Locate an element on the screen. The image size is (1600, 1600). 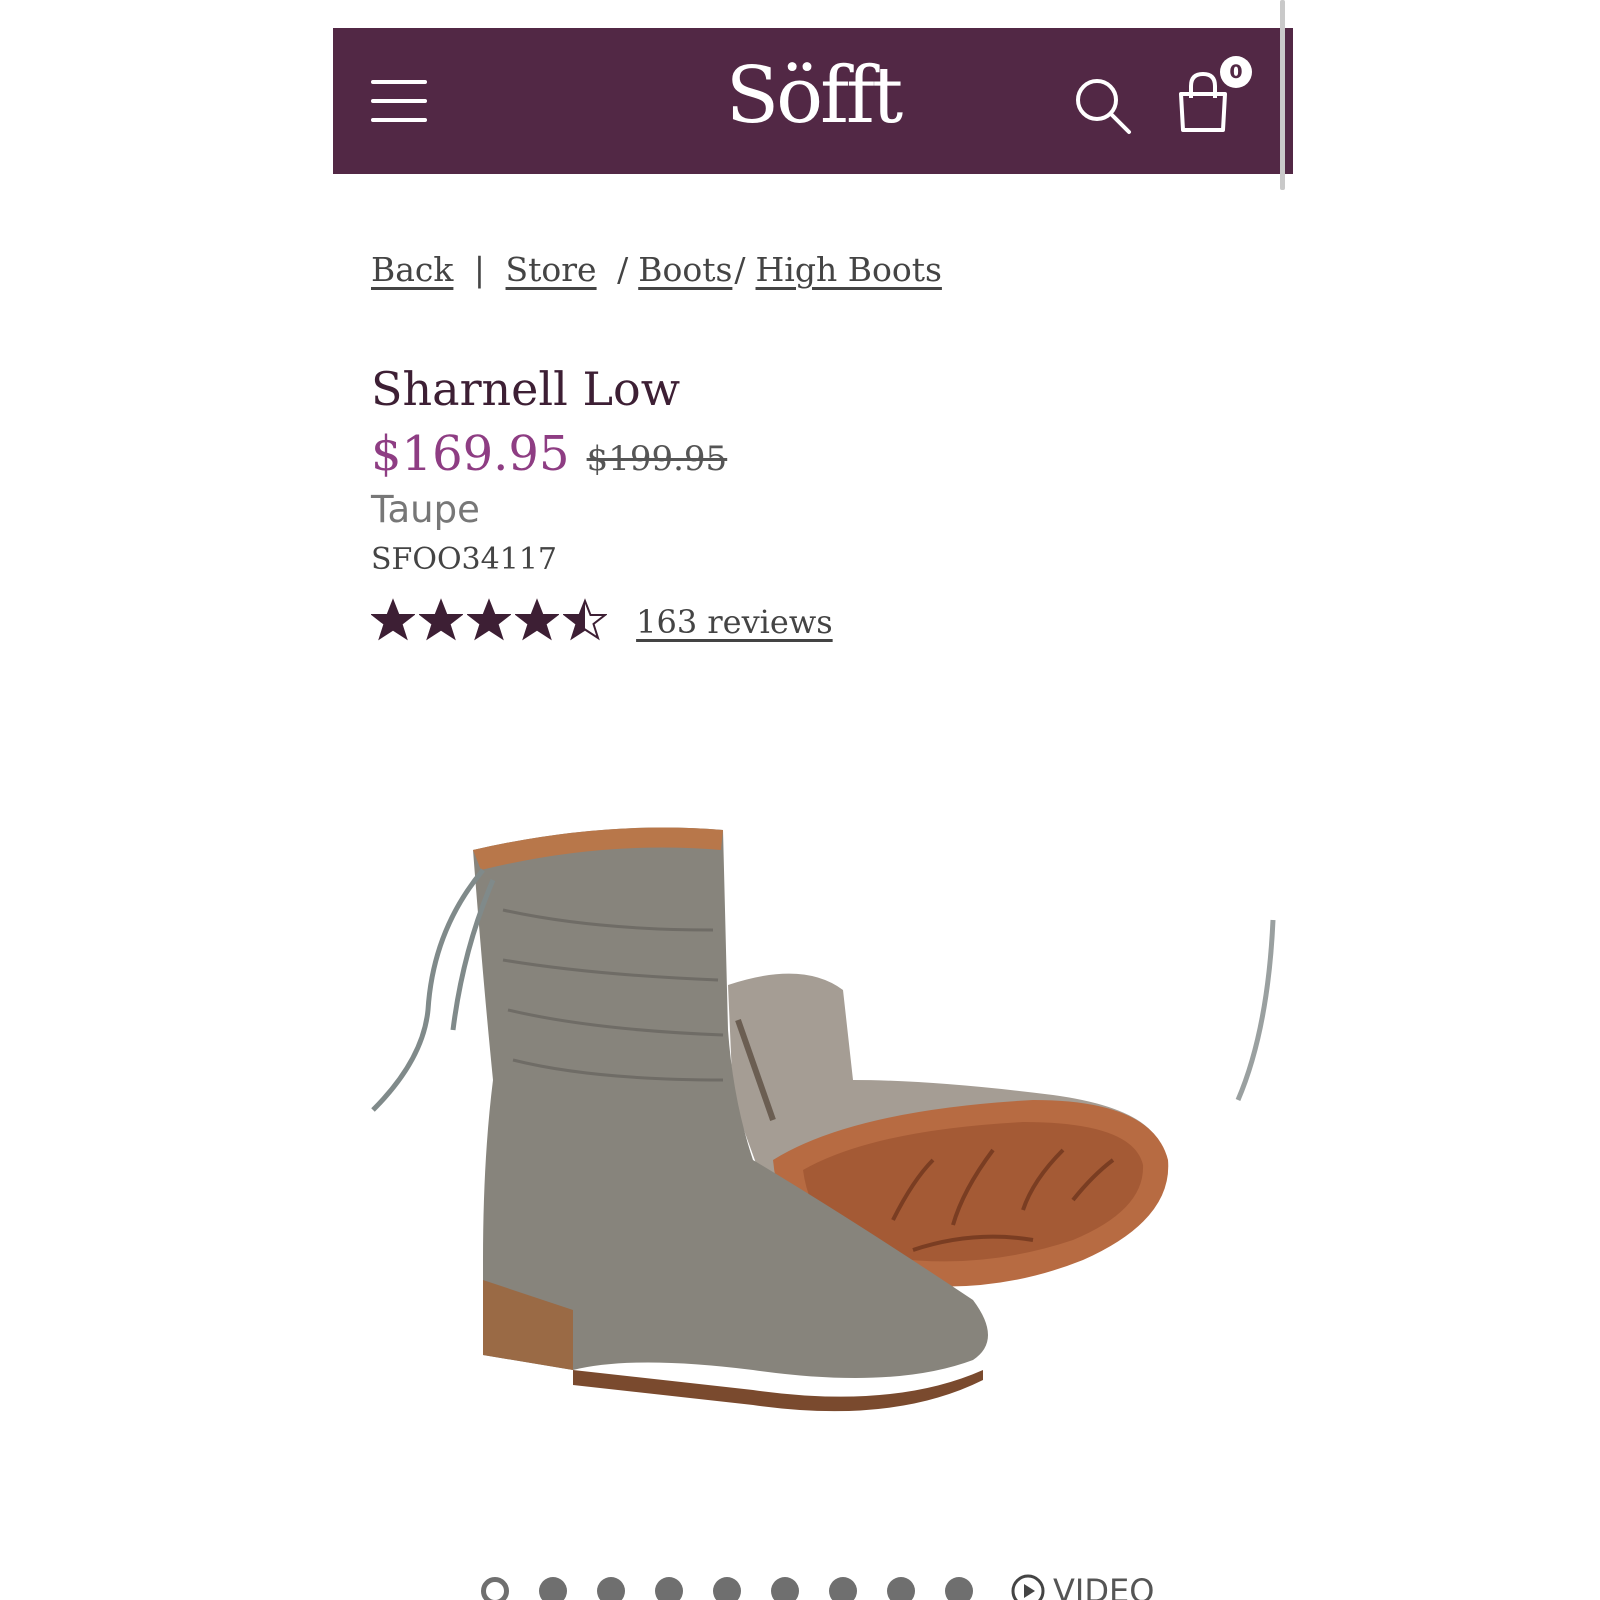
image-carousel-dots: VIDEO is located at coordinates (817, 1586).